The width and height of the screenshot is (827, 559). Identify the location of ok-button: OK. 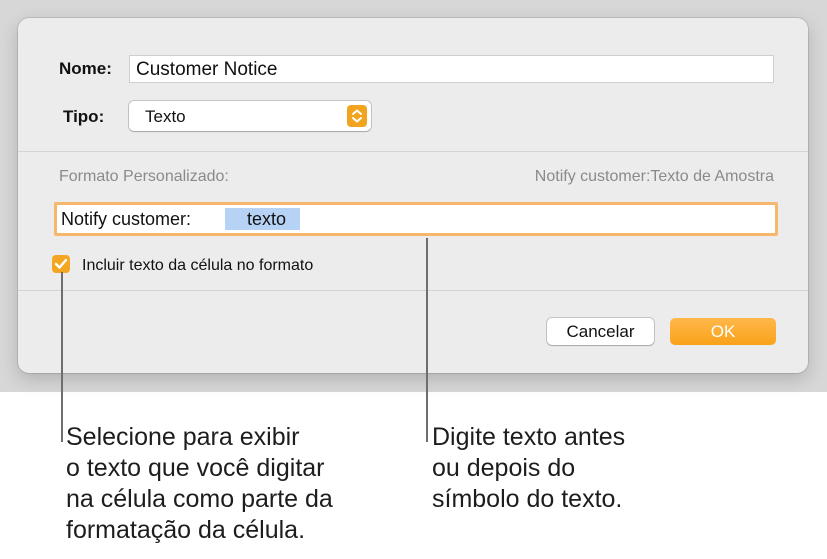
(723, 331).